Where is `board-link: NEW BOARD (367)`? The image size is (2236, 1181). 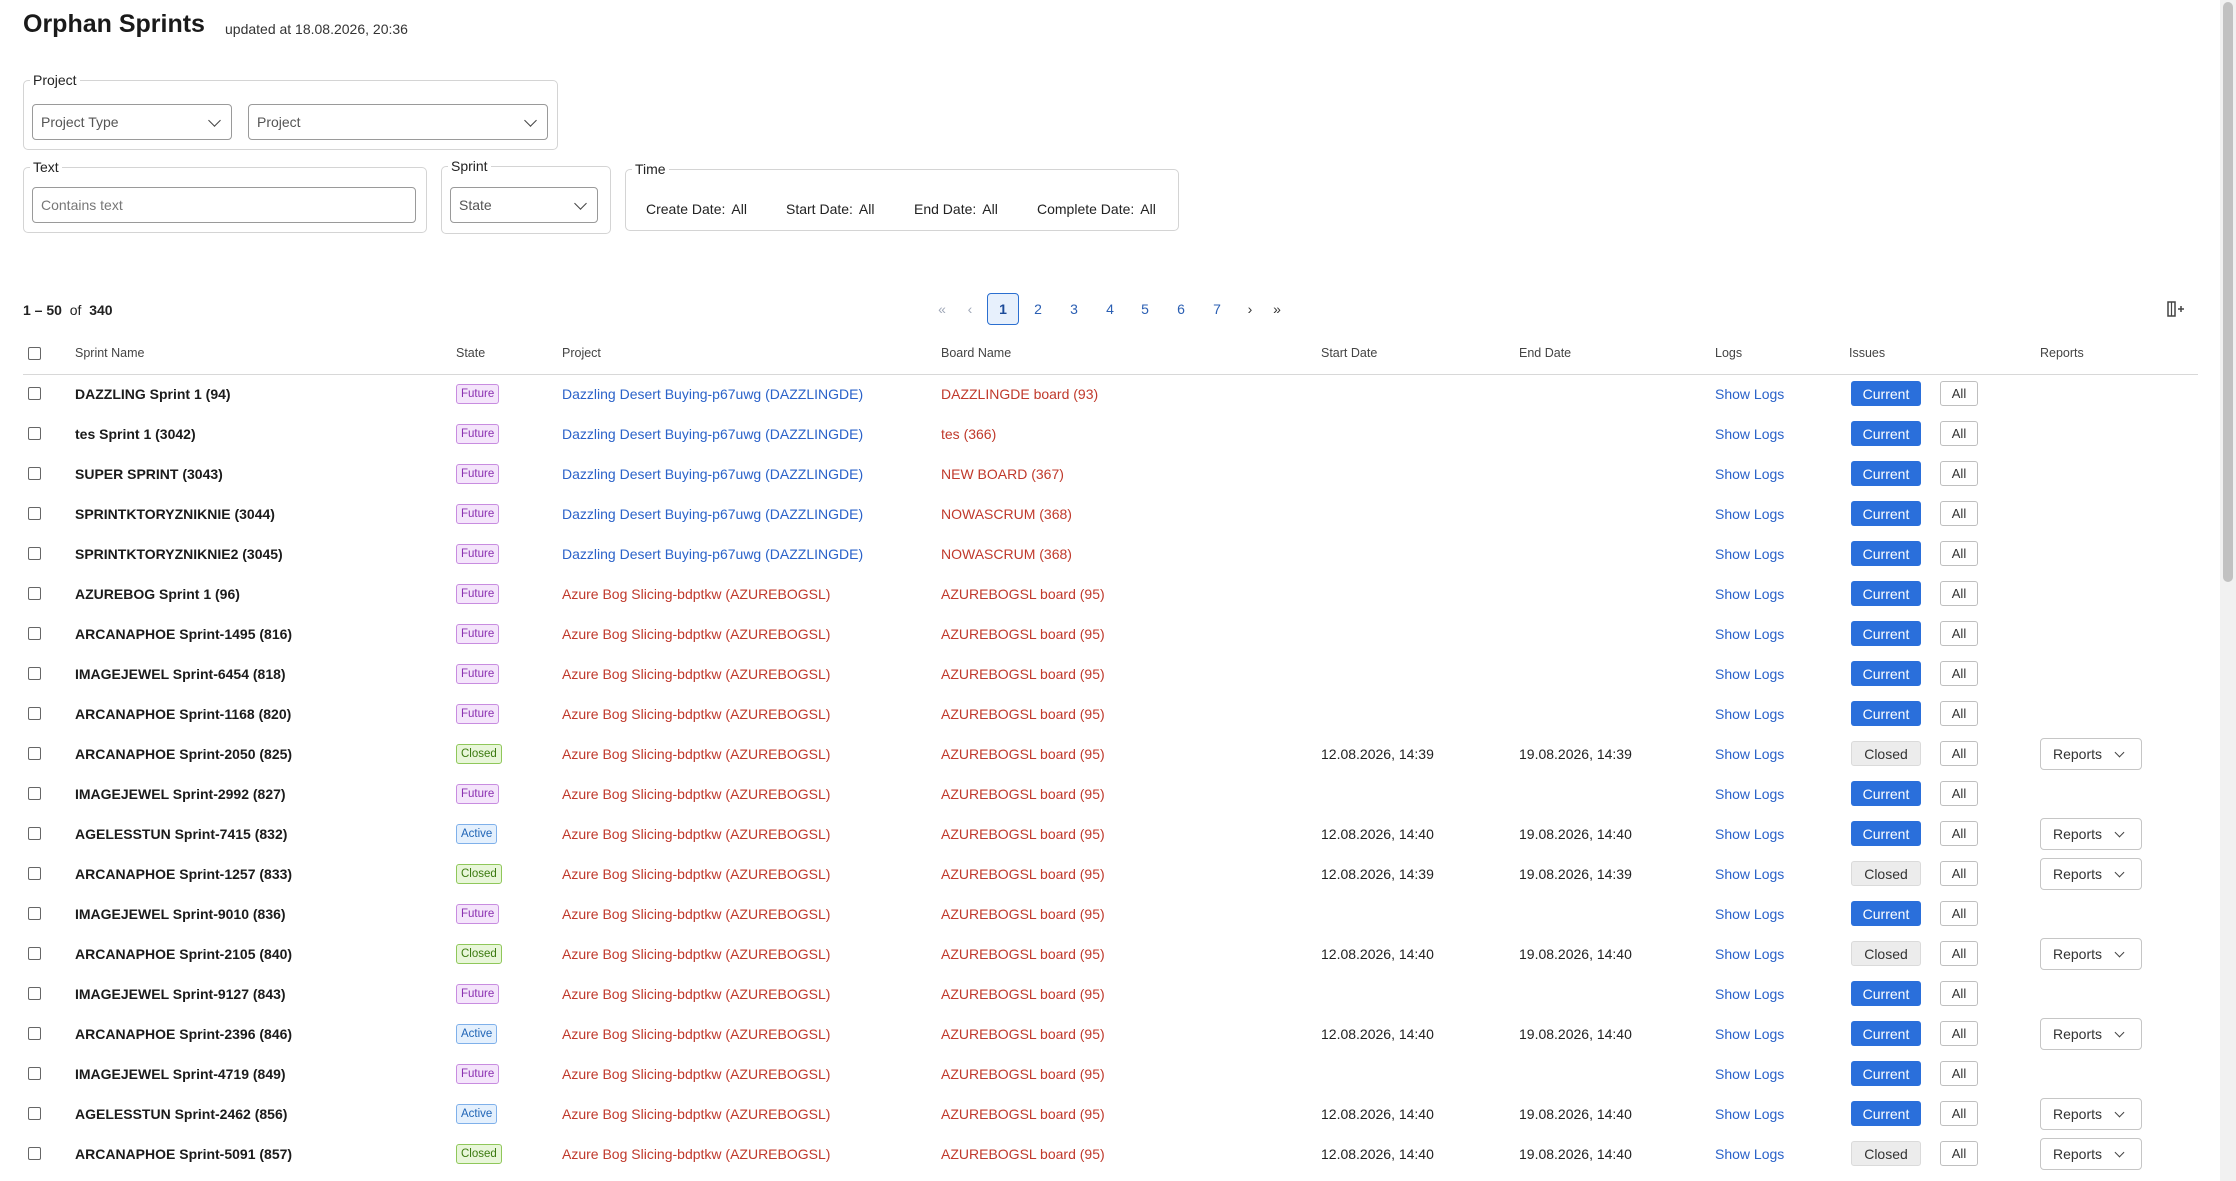
board-link: NEW BOARD (367) is located at coordinates (1002, 474).